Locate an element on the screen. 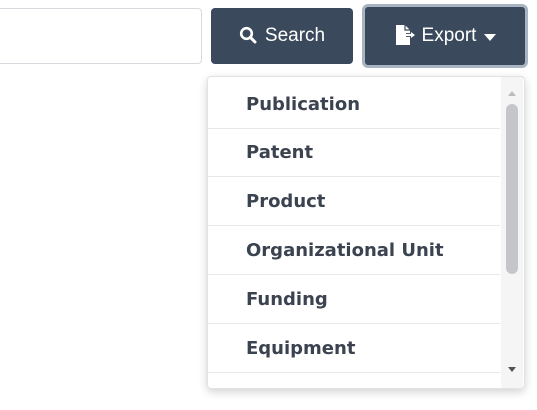 The height and width of the screenshot is (410, 537). export-button: Export is located at coordinates (445, 36).